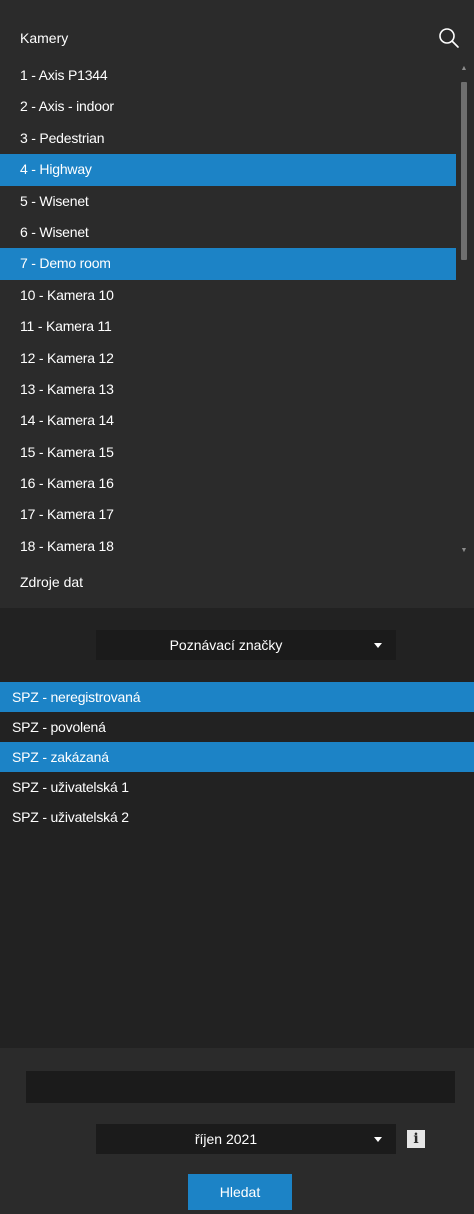  I want to click on month-dropdown: říjen 2021, so click(246, 1139).